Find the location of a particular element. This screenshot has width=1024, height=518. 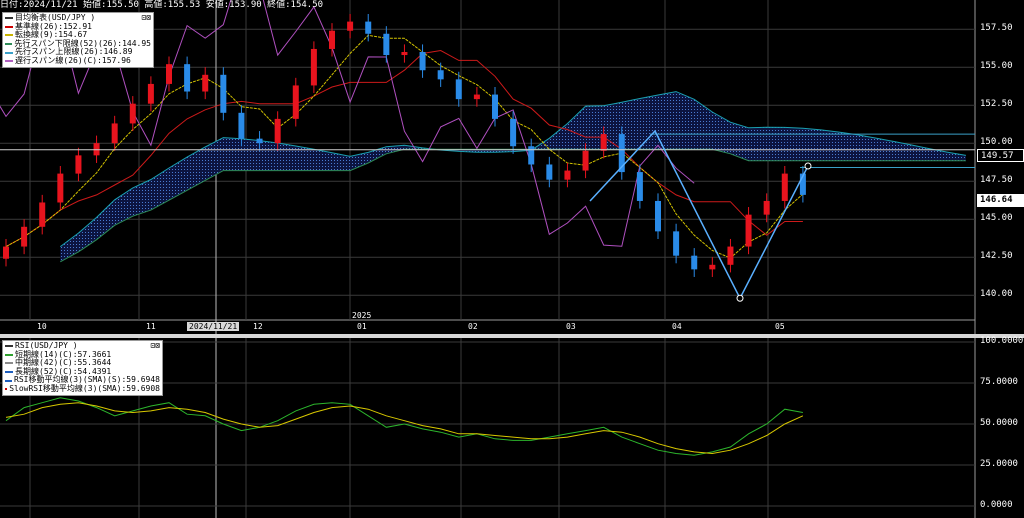

price-tick-label: 147.50 is located at coordinates (996, 180).